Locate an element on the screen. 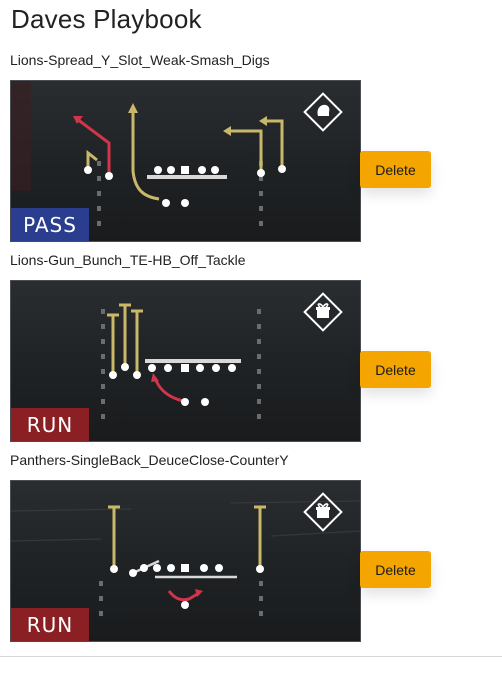  play-name: Panthers-SingleBack_DeuceClose-CounterY is located at coordinates (149, 460).